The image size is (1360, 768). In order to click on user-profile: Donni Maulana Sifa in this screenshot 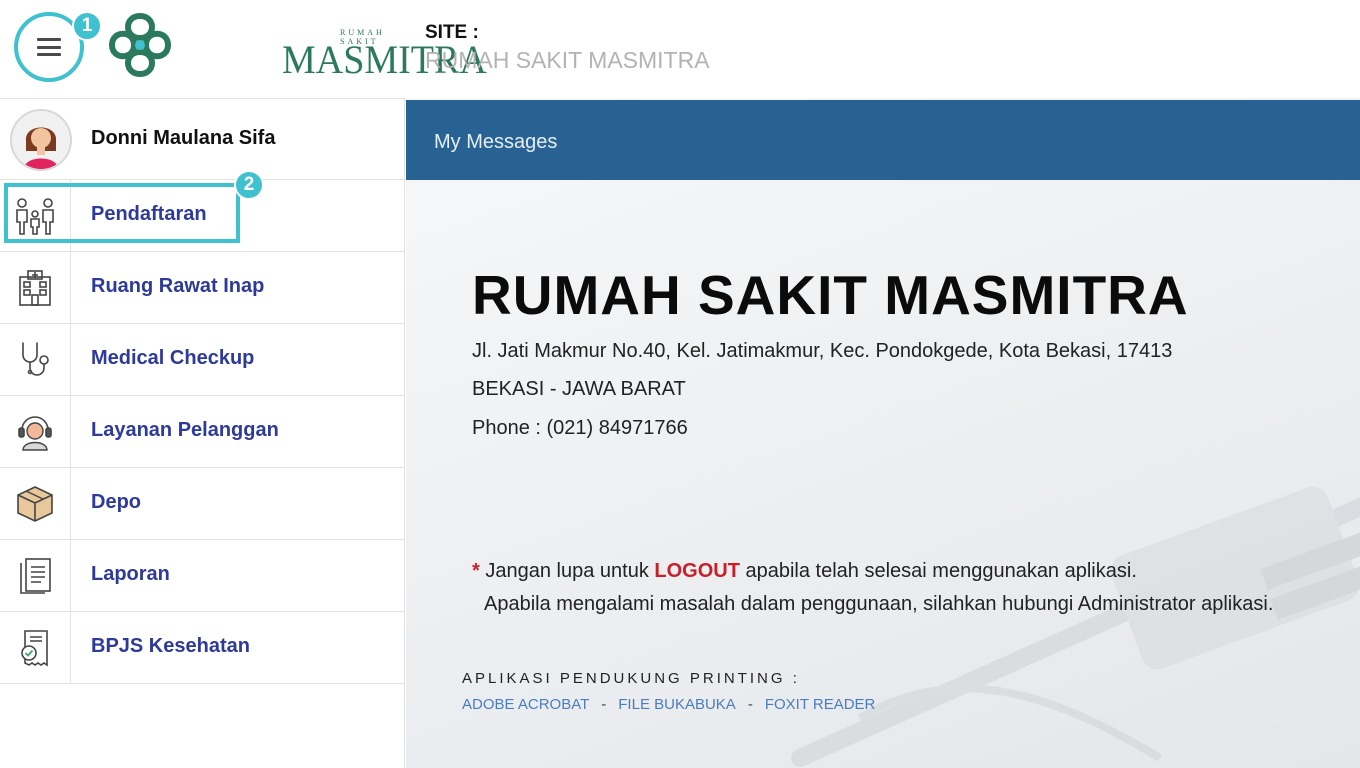, I will do `click(202, 139)`.